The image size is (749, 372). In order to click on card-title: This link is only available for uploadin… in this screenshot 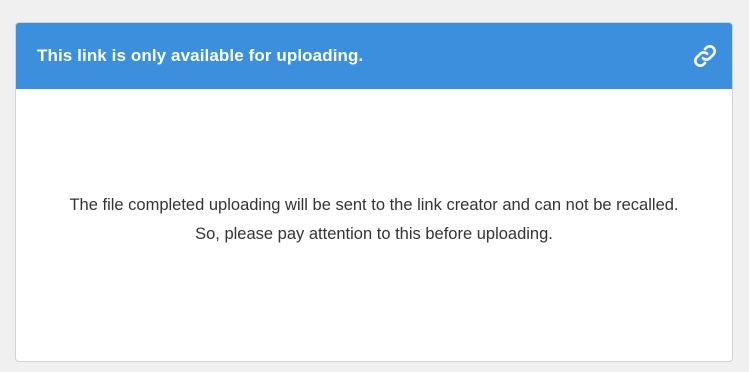, I will do `click(200, 55)`.